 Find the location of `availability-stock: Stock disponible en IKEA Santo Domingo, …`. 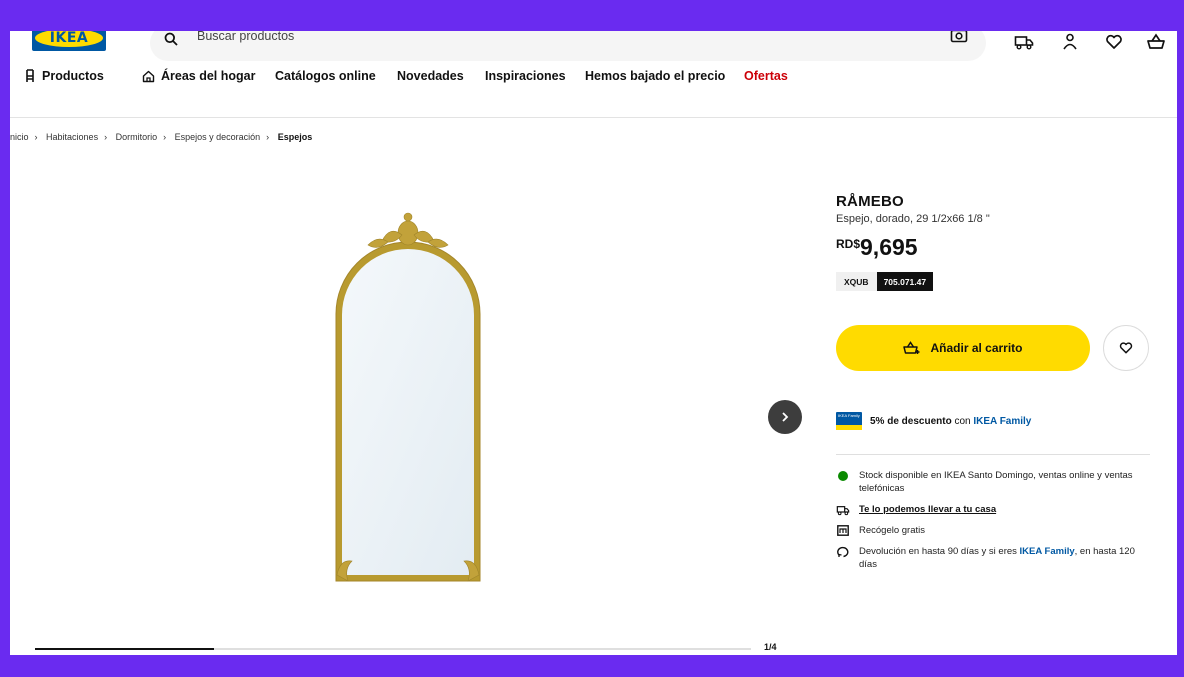

availability-stock: Stock disponible en IKEA Santo Domingo, … is located at coordinates (993, 482).